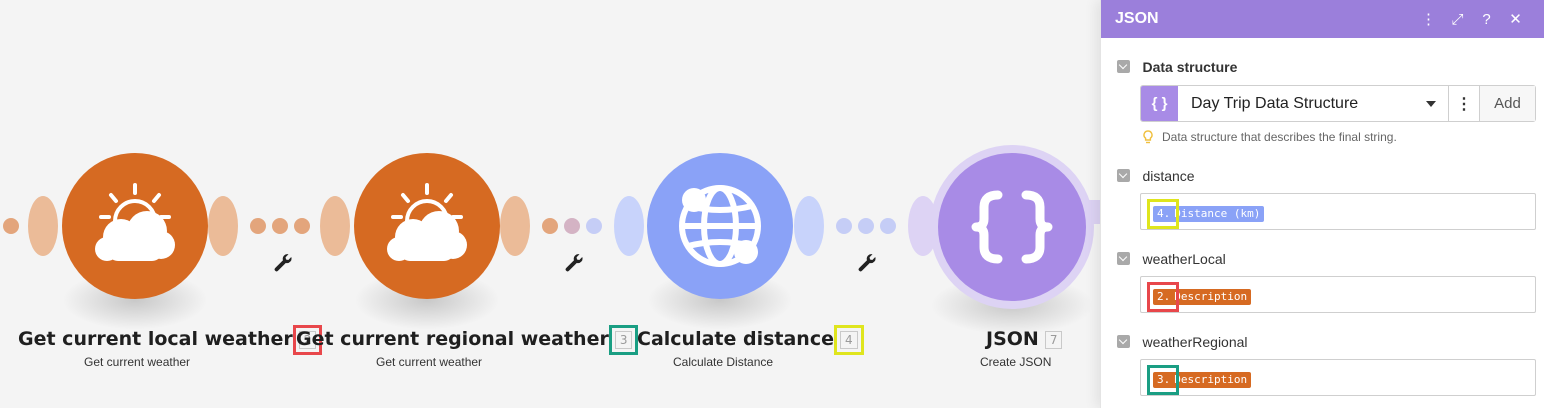 This screenshot has width=1544, height=408. Describe the element at coordinates (723, 362) in the screenshot. I see `module-subtitle: Calculate Distance` at that location.